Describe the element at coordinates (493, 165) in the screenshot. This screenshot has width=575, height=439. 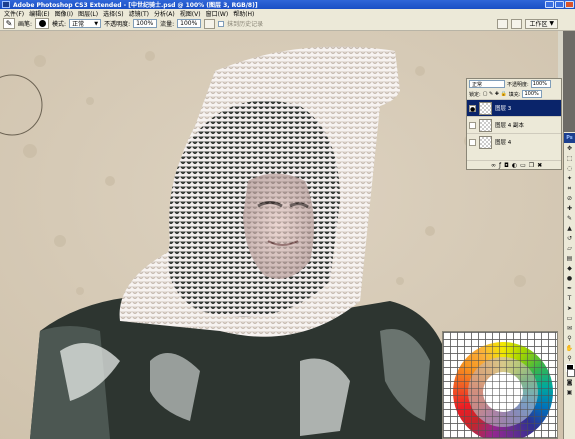
I see `link-layers-icon: ∞` at that location.